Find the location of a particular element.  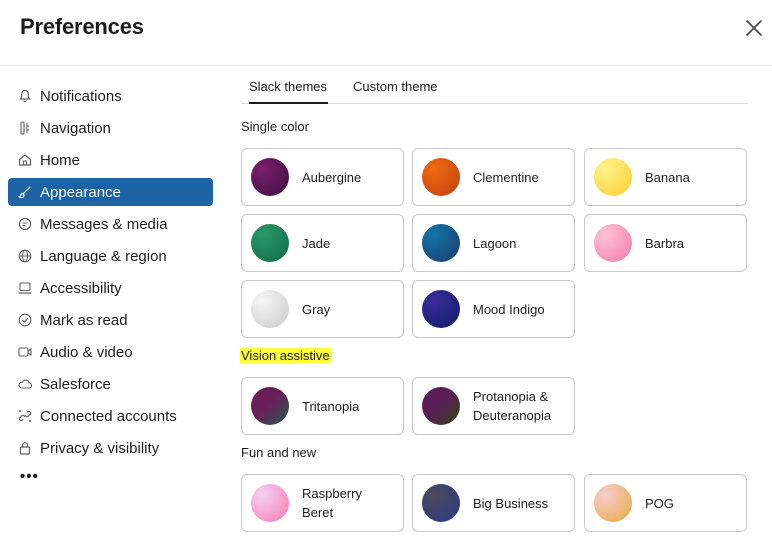

theme-name: Aubergine is located at coordinates (332, 177).